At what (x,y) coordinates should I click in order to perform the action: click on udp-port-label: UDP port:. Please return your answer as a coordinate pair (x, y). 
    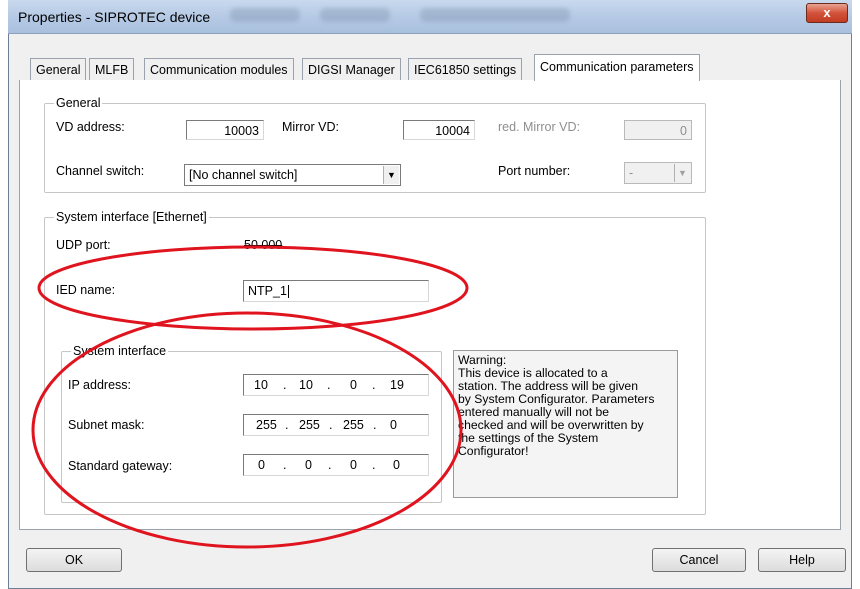
    Looking at the image, I should click on (83, 245).